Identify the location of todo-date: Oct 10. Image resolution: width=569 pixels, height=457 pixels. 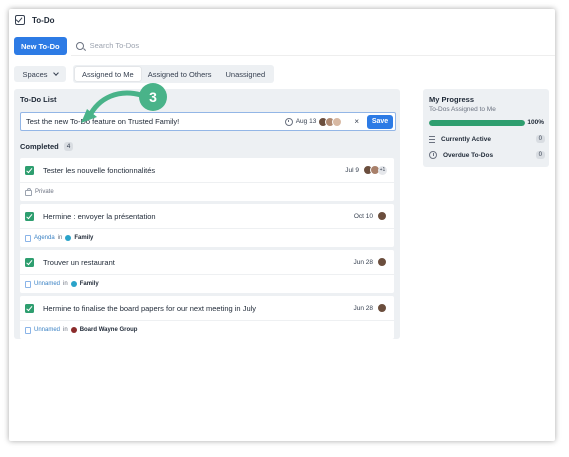
(363, 216).